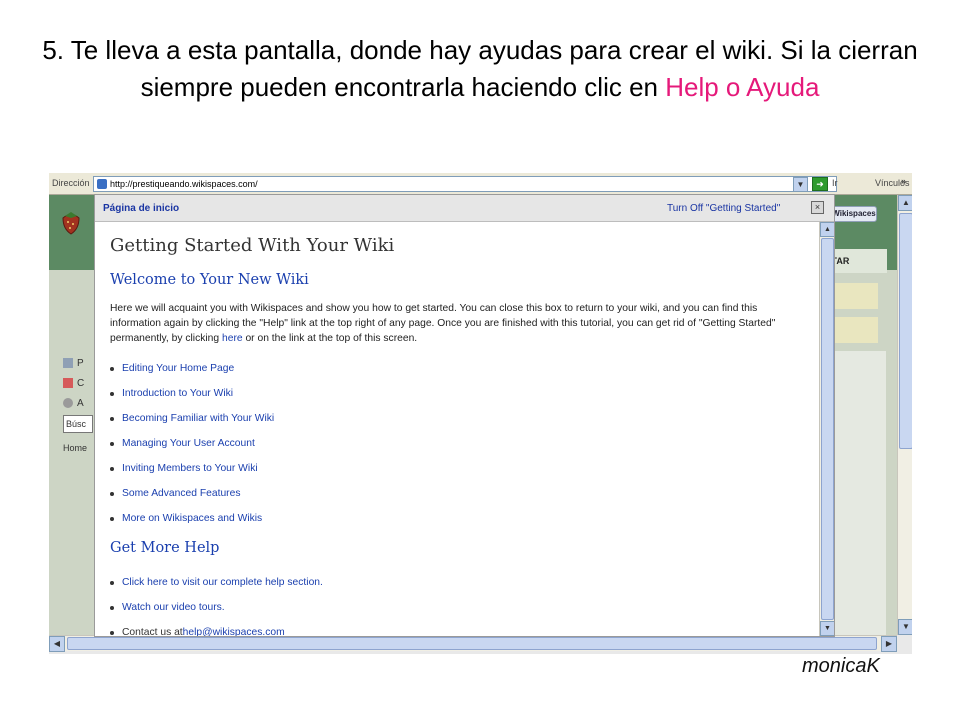 The height and width of the screenshot is (720, 960). What do you see at coordinates (465, 184) in the screenshot?
I see `url-field: http://prestiqueando.wikispaces.com/` at bounding box center [465, 184].